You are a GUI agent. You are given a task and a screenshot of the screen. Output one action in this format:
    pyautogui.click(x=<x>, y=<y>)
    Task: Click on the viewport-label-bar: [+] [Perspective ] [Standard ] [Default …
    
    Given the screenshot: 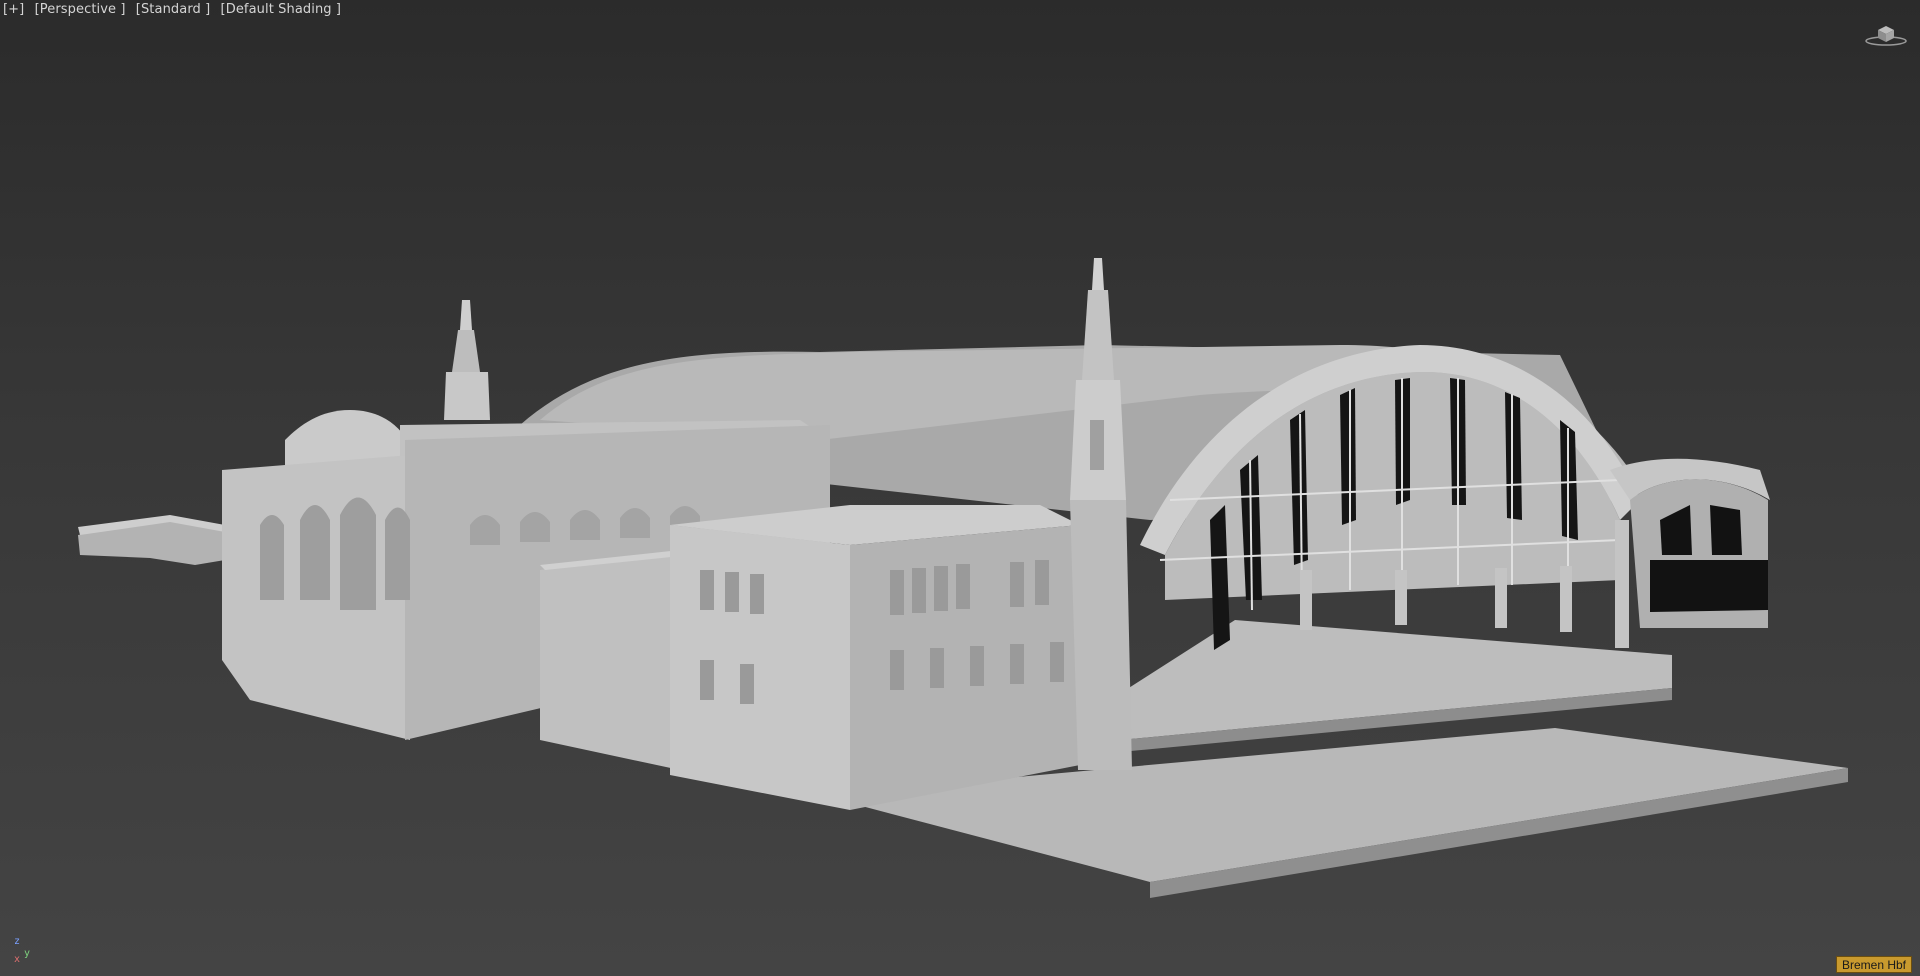 What is the action you would take?
    pyautogui.click(x=175, y=9)
    